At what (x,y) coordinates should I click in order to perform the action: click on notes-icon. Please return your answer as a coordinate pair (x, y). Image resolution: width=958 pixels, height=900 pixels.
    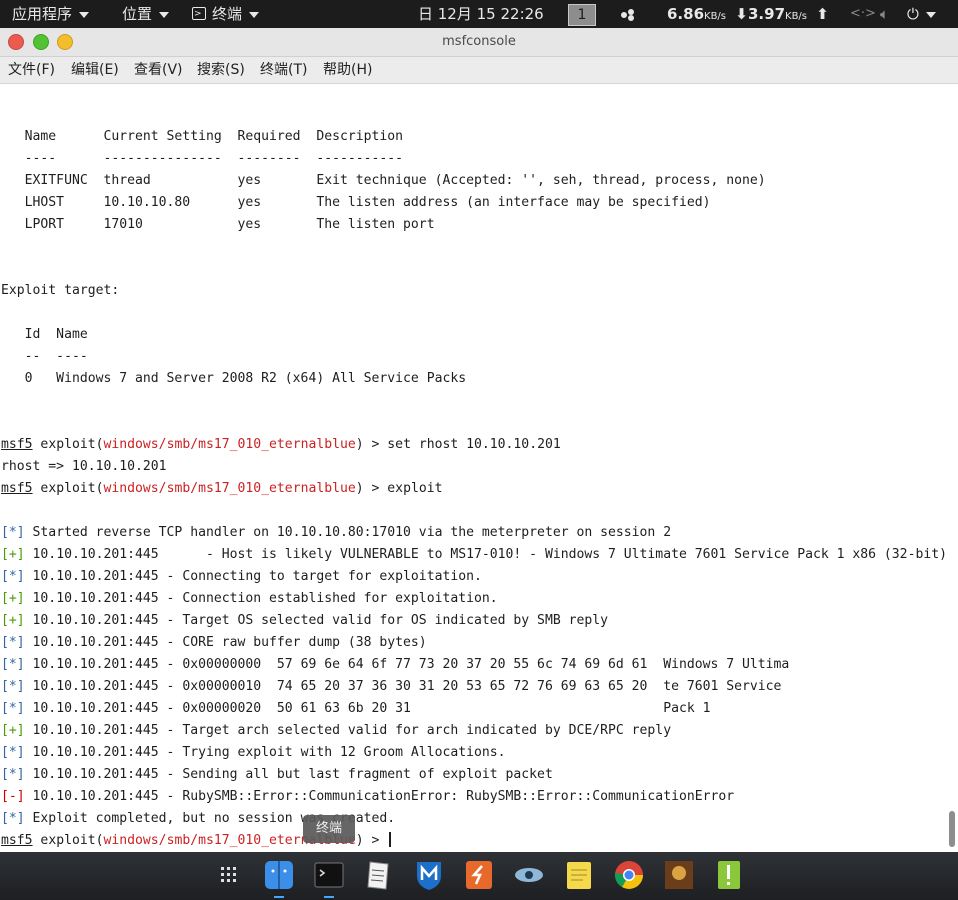
    Looking at the image, I should click on (378, 875).